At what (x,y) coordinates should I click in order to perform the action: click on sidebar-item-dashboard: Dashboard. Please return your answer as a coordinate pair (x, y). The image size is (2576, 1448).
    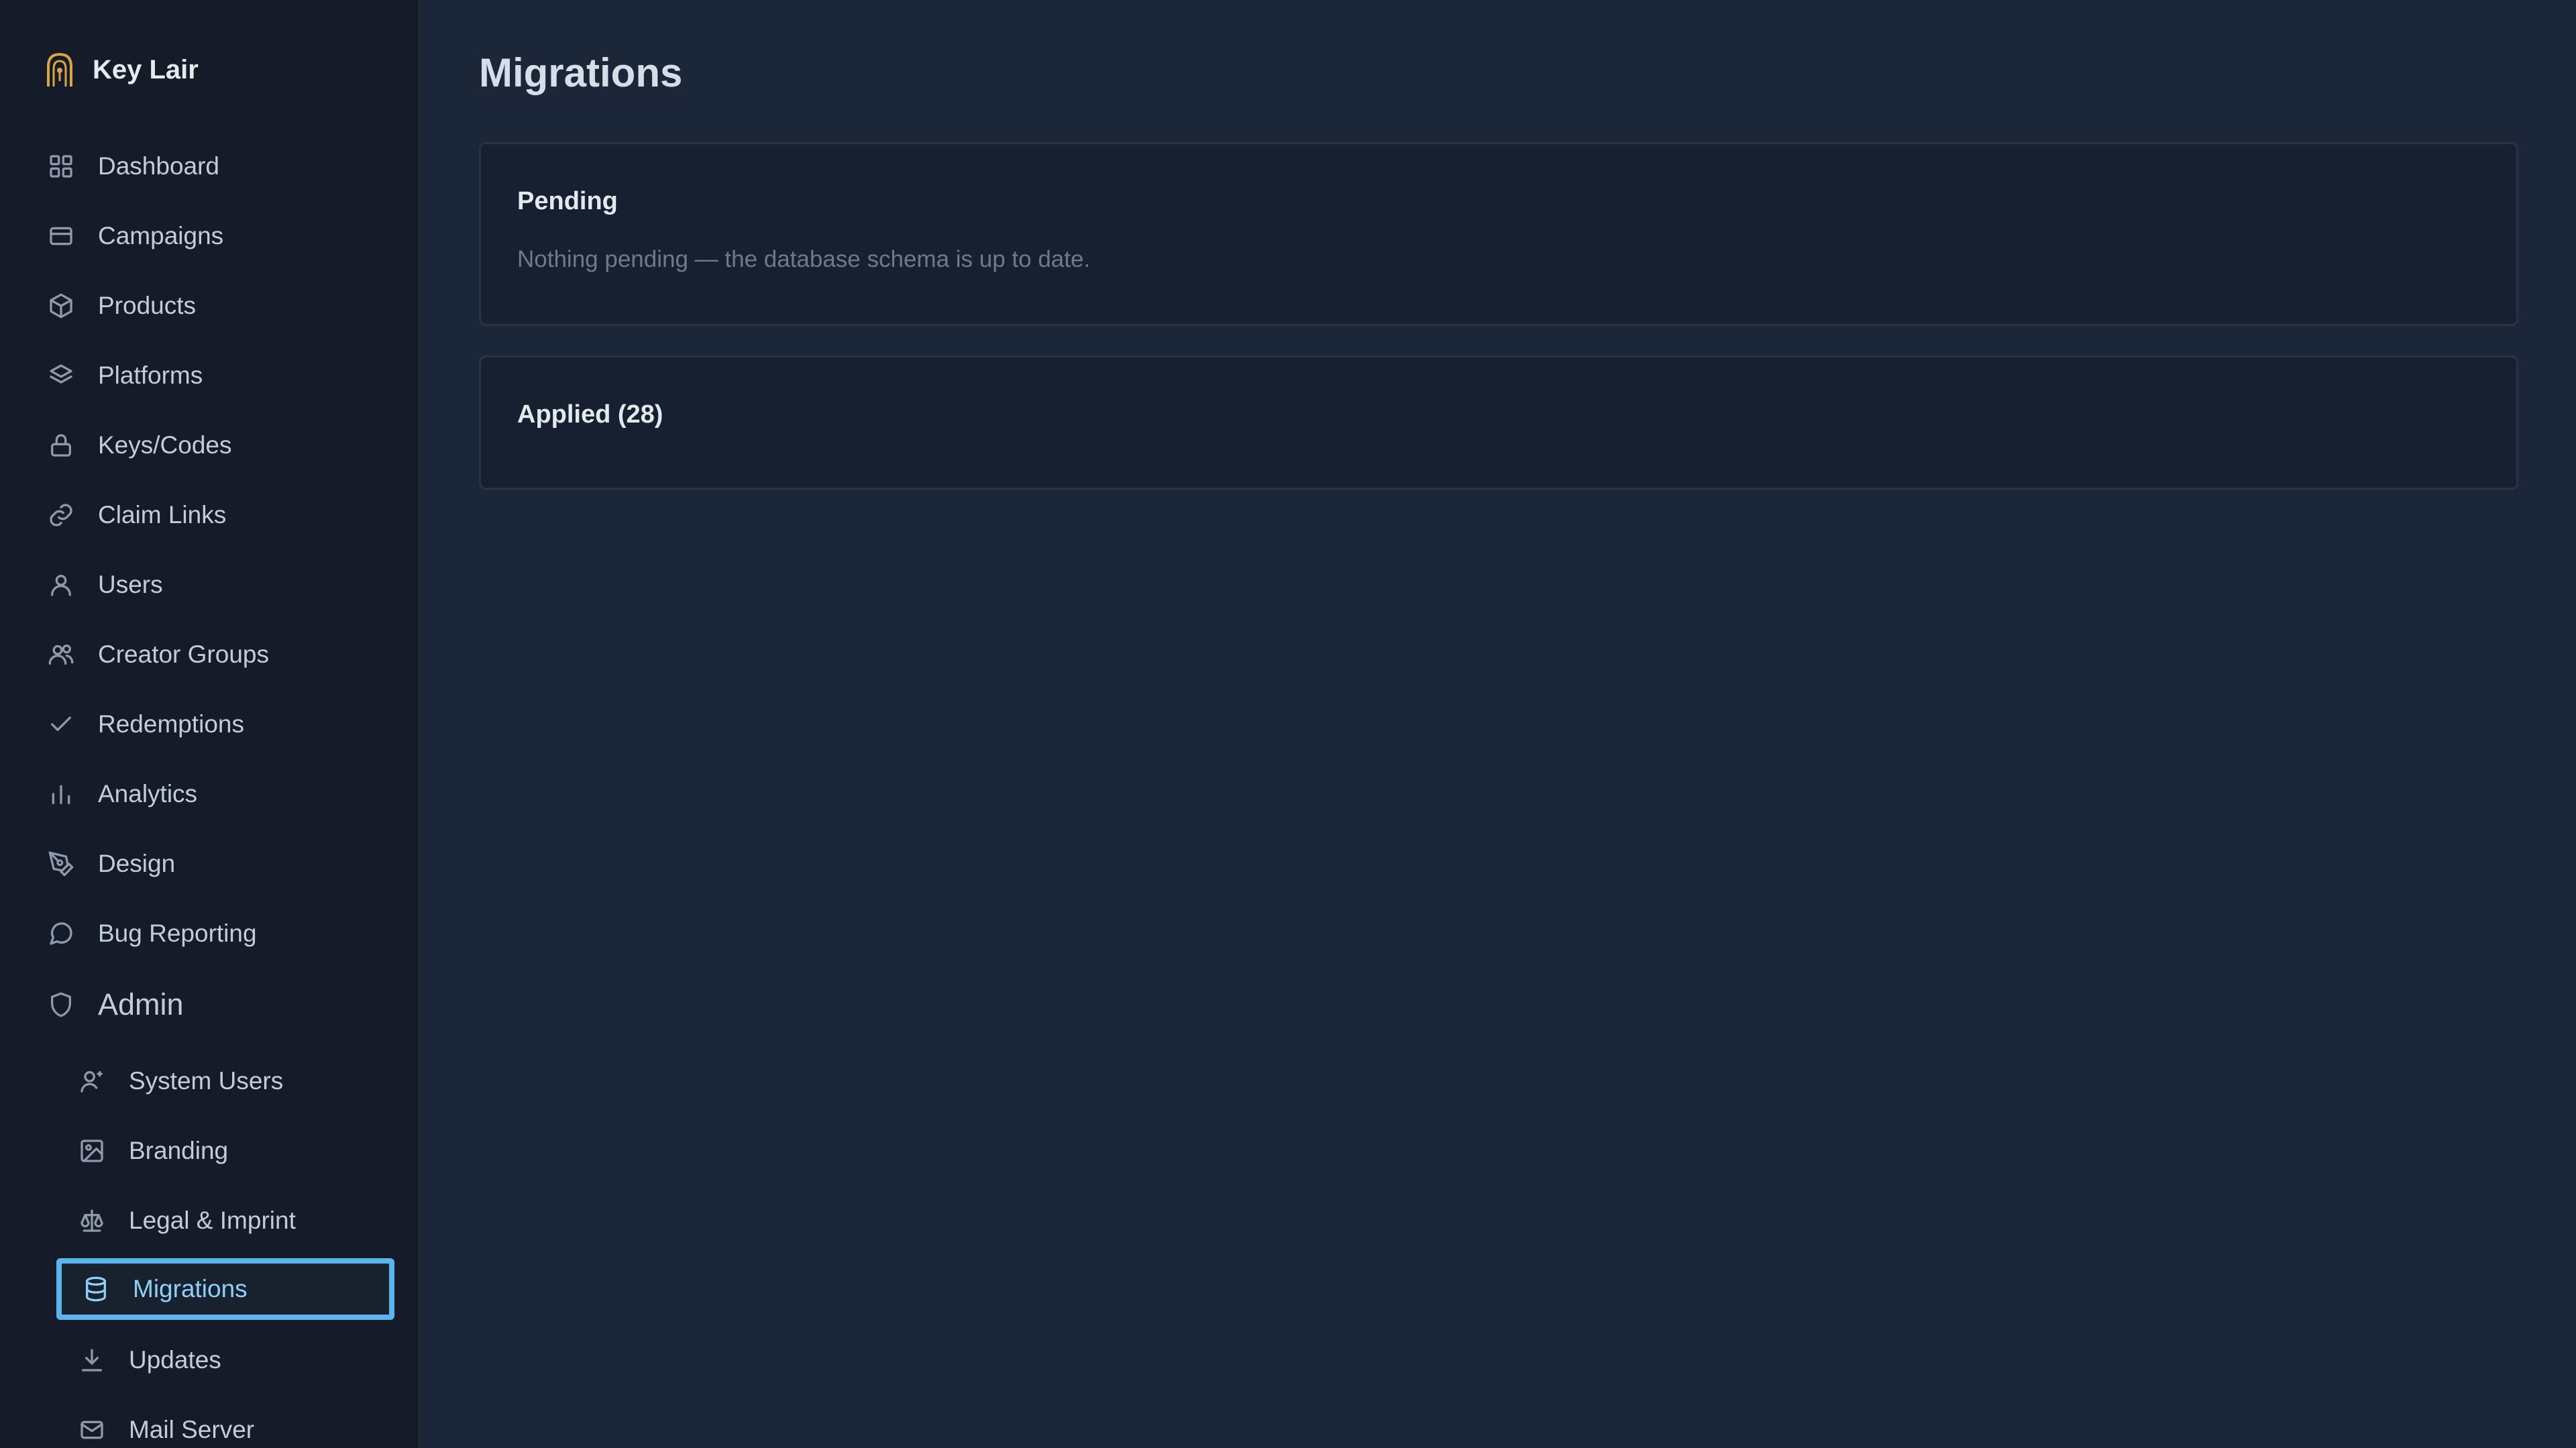
    Looking at the image, I should click on (221, 166).